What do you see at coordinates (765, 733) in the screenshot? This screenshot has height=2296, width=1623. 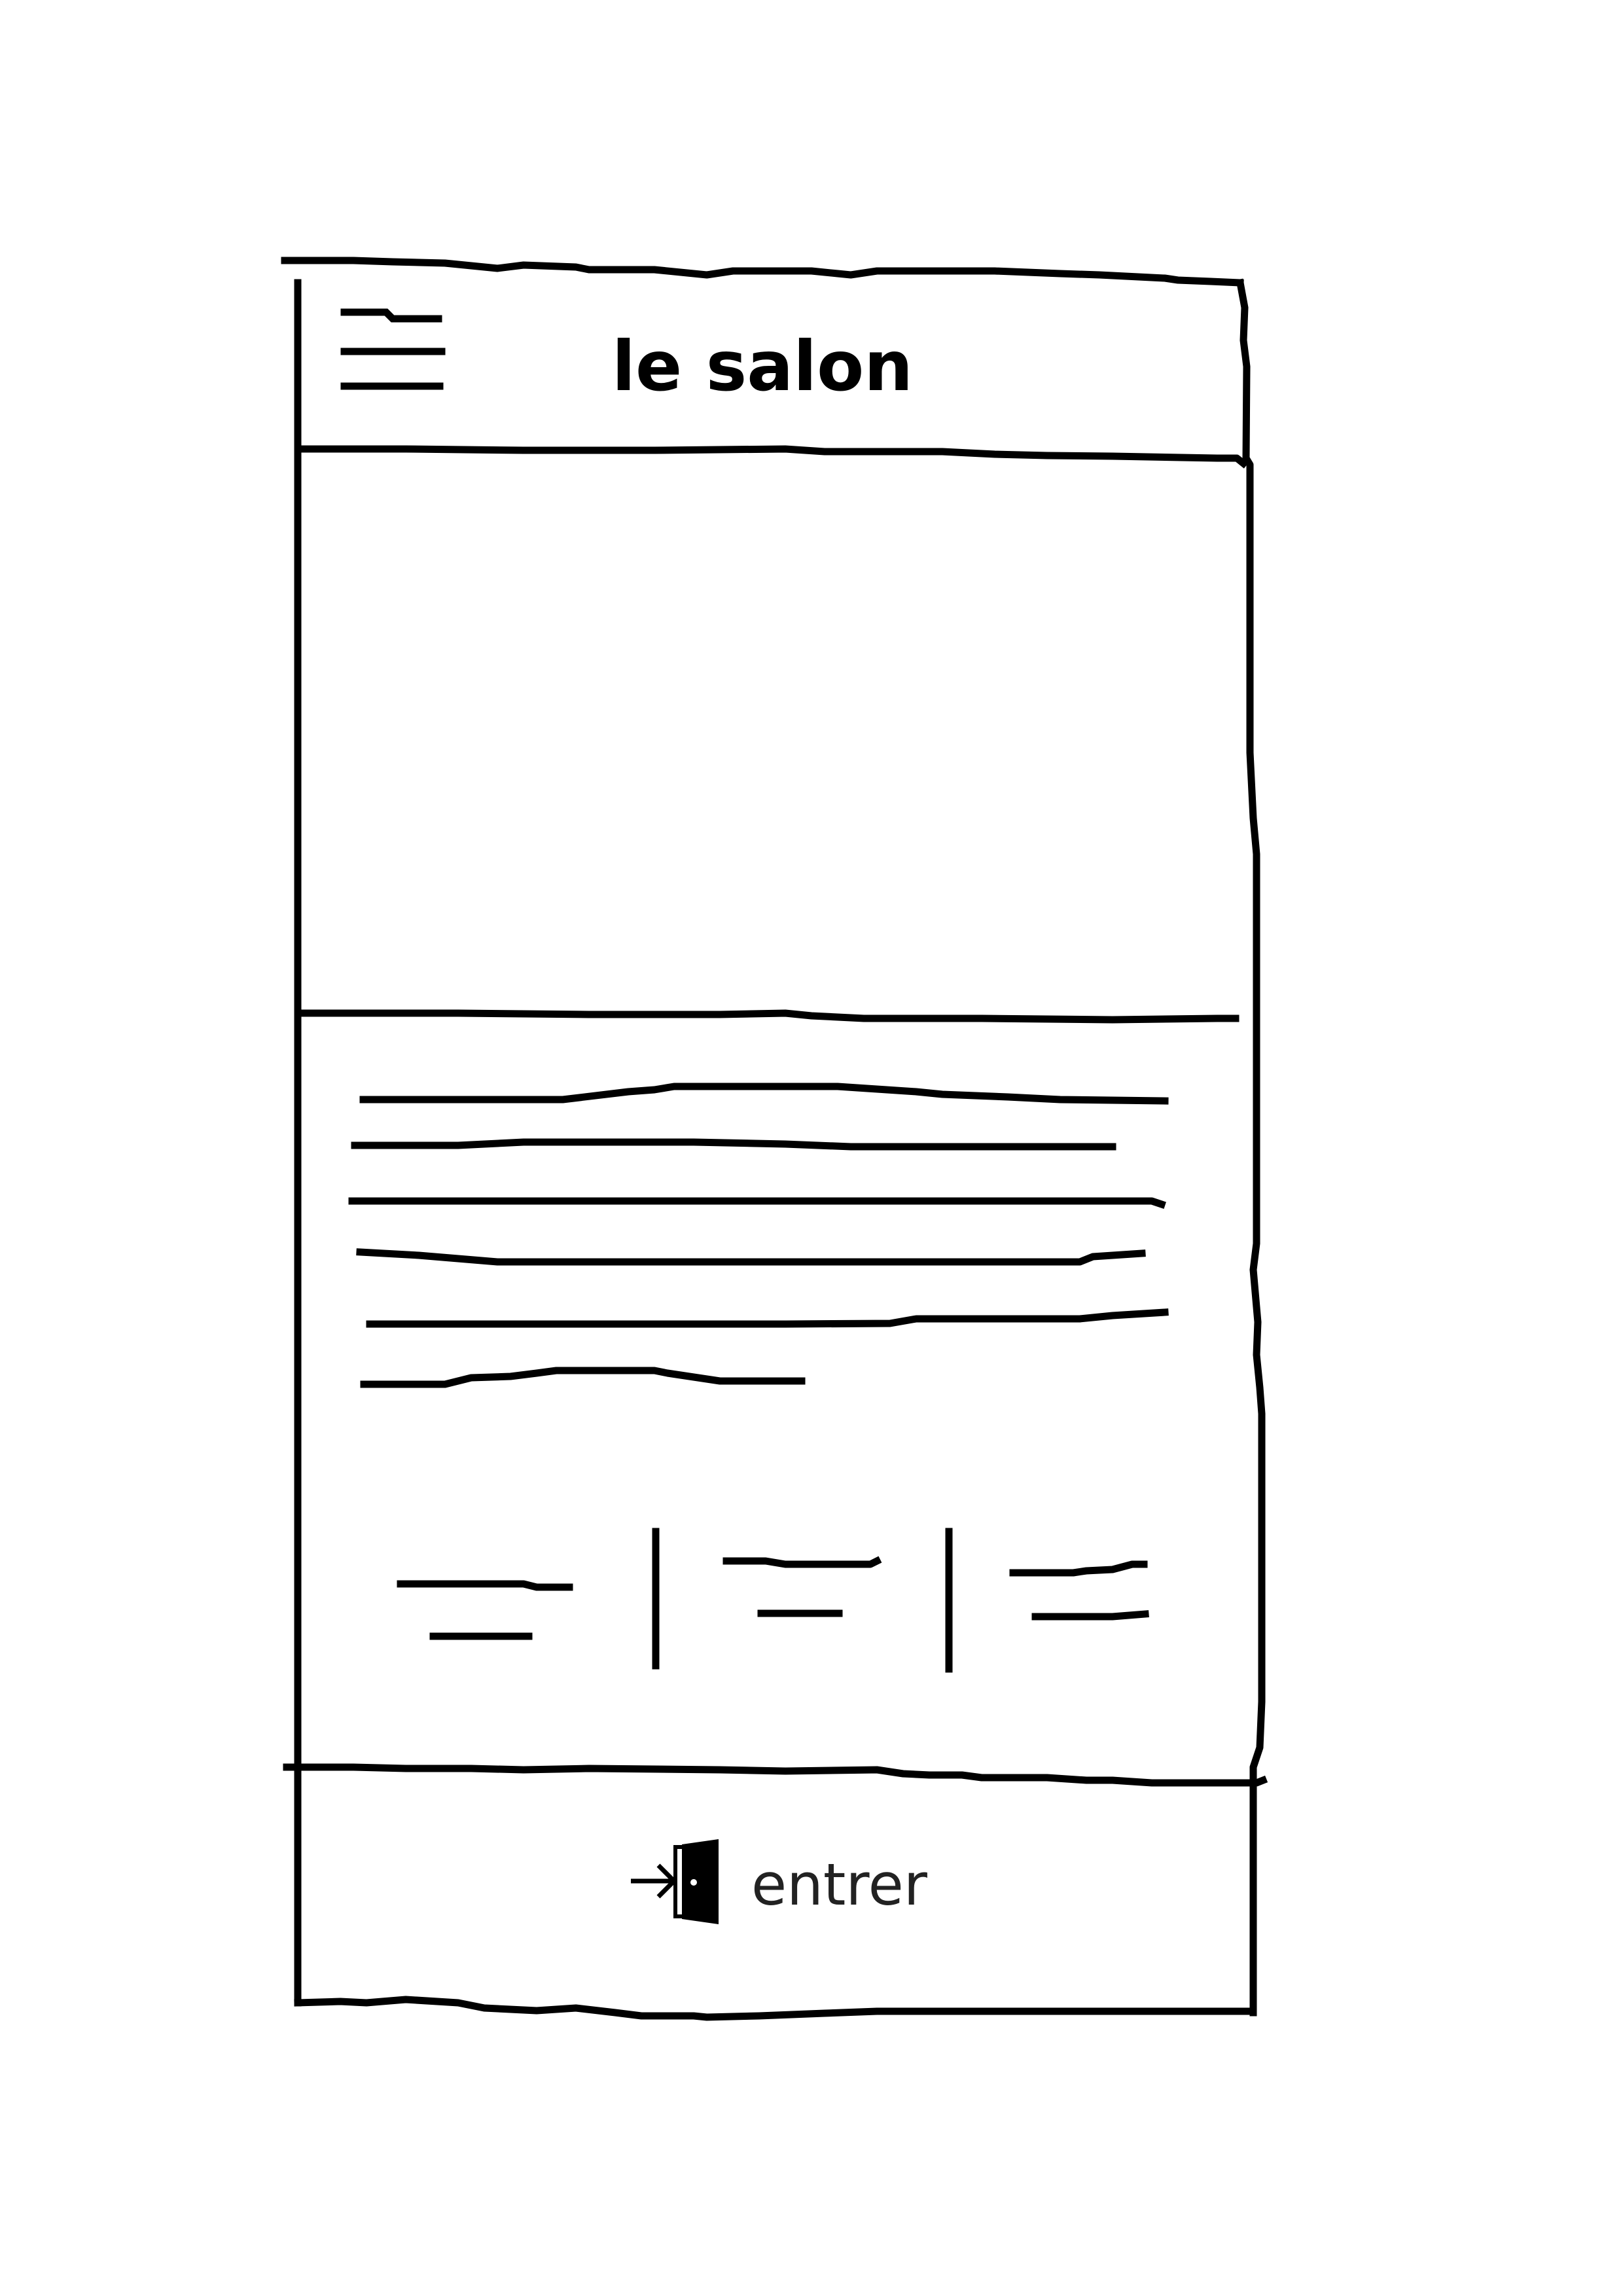 I see `hero-image` at bounding box center [765, 733].